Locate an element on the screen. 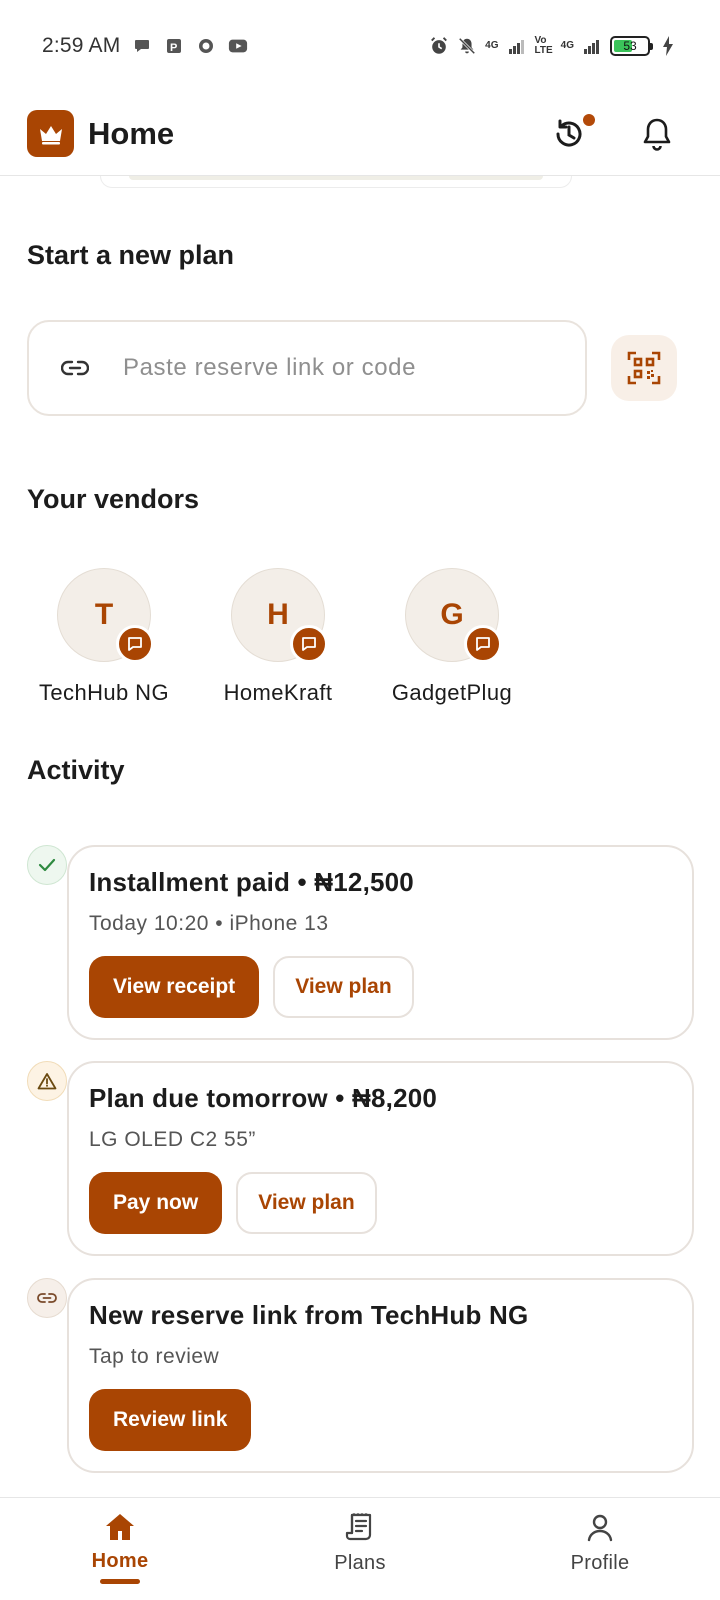 This screenshot has height=1600, width=720. vendor-avatar: G is located at coordinates (453, 615).